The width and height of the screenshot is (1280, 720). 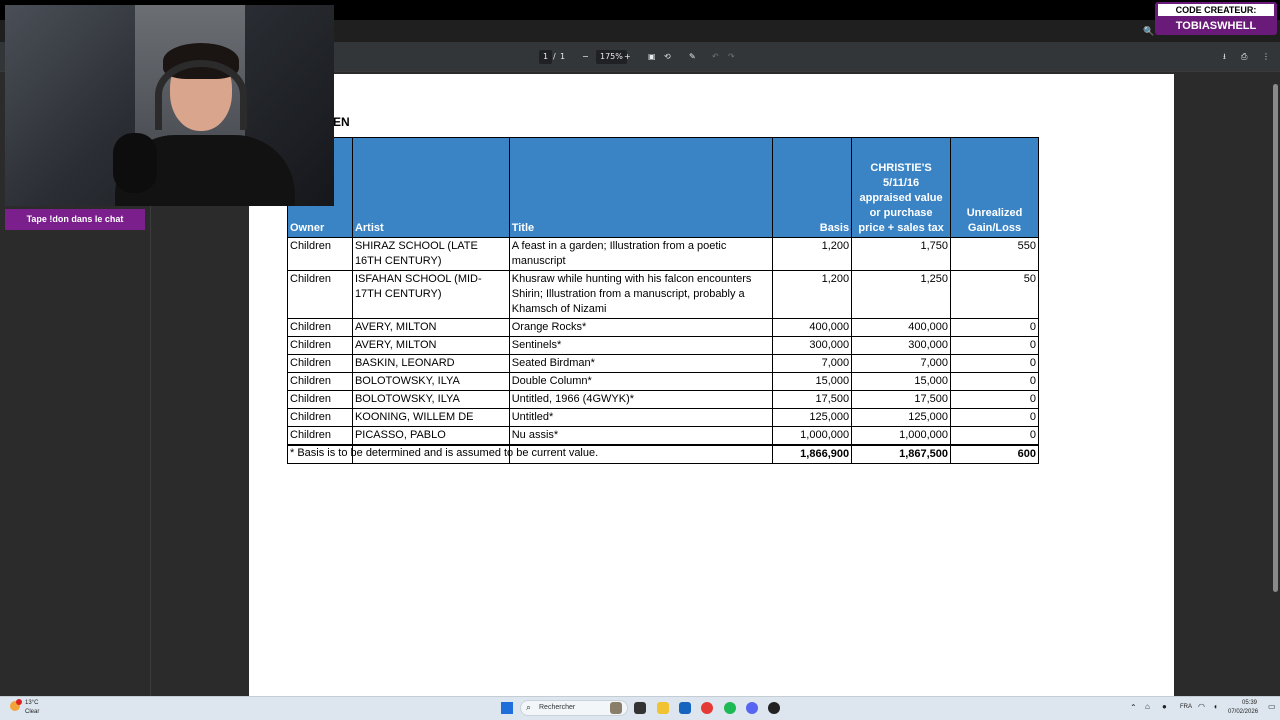 I want to click on zoom-level-input: 175%, so click(x=611, y=57).